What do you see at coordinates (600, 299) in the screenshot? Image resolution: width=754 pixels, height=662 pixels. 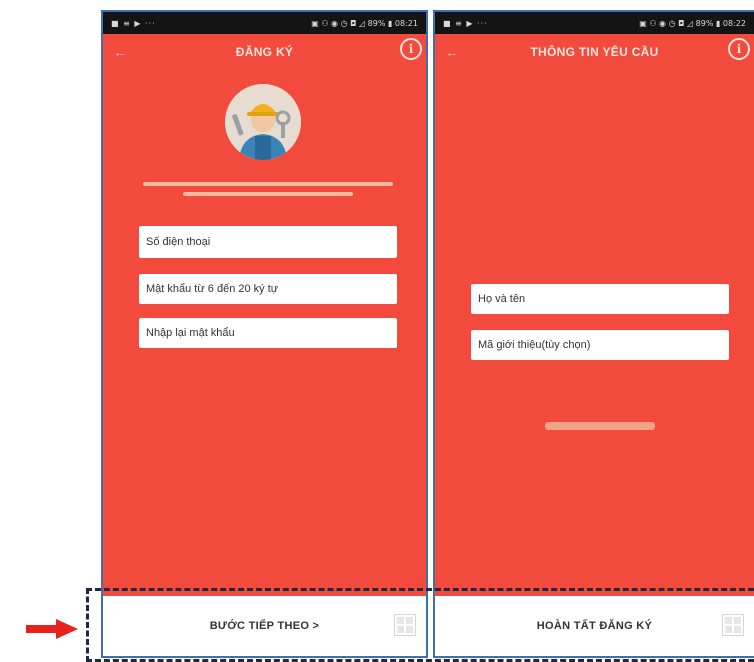 I see `full-name-input: Họ và tên` at bounding box center [600, 299].